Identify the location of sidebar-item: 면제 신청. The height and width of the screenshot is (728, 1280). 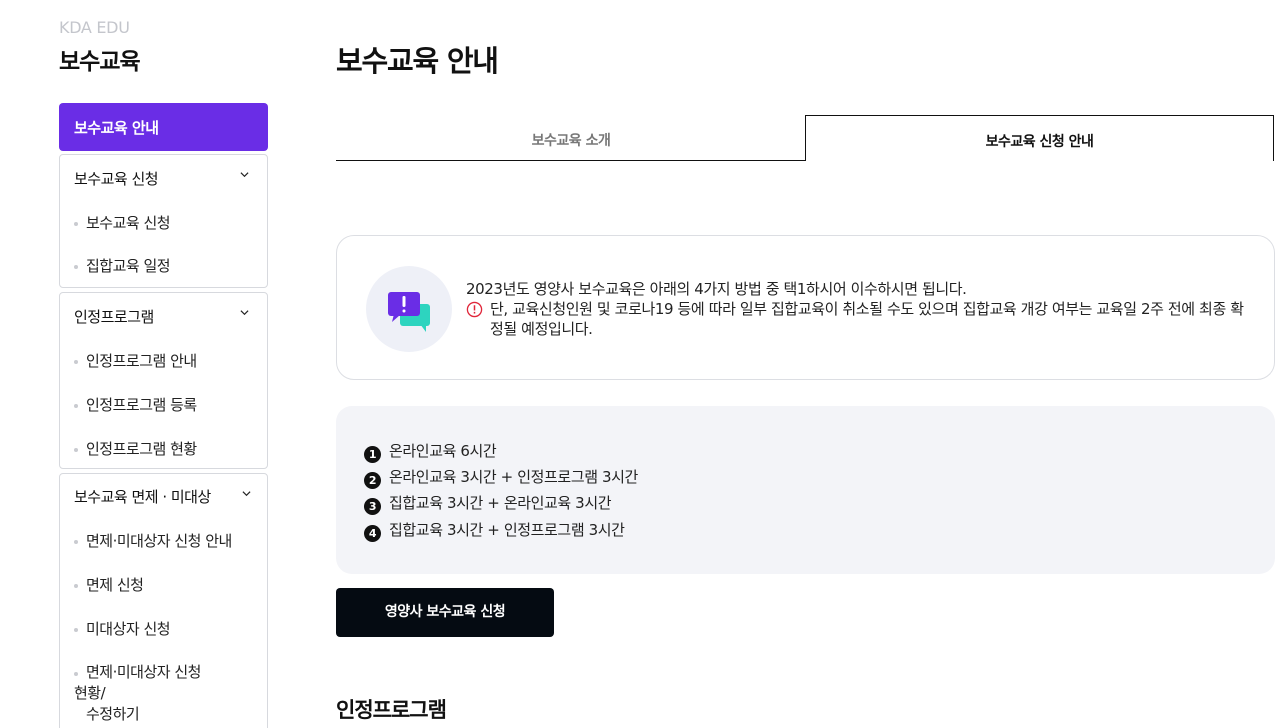
(163, 584).